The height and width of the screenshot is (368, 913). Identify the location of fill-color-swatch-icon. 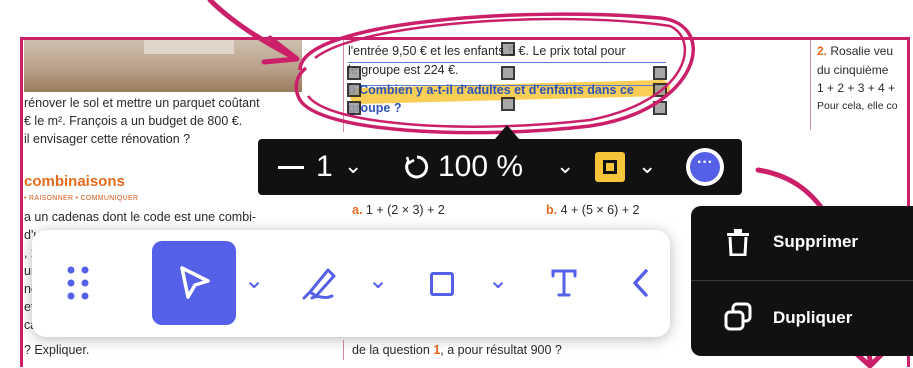
(610, 167).